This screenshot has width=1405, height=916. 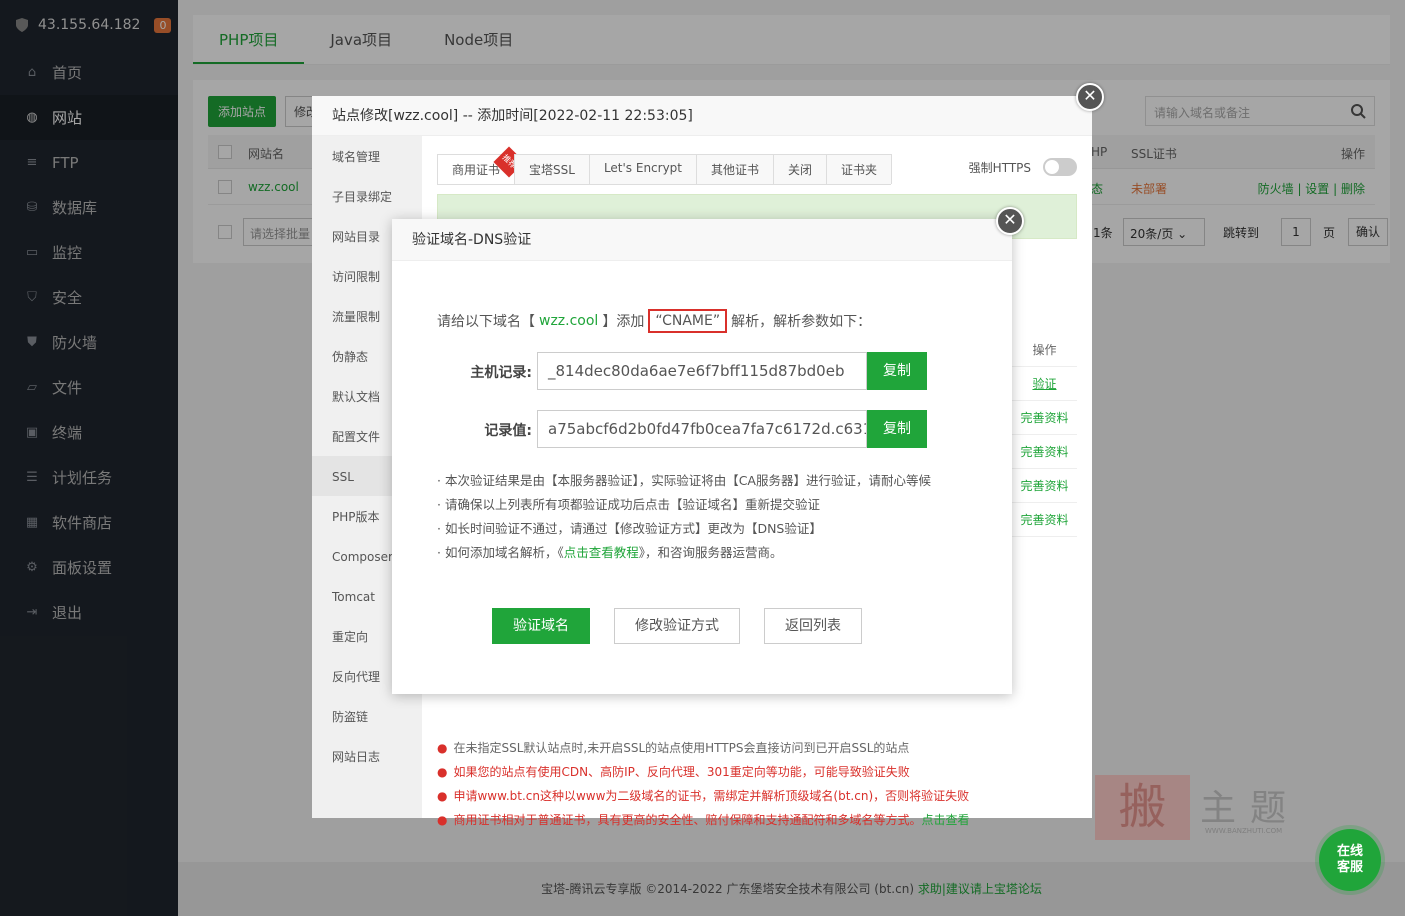 I want to click on ssl-tab-label: 其他证书, so click(x=735, y=170).